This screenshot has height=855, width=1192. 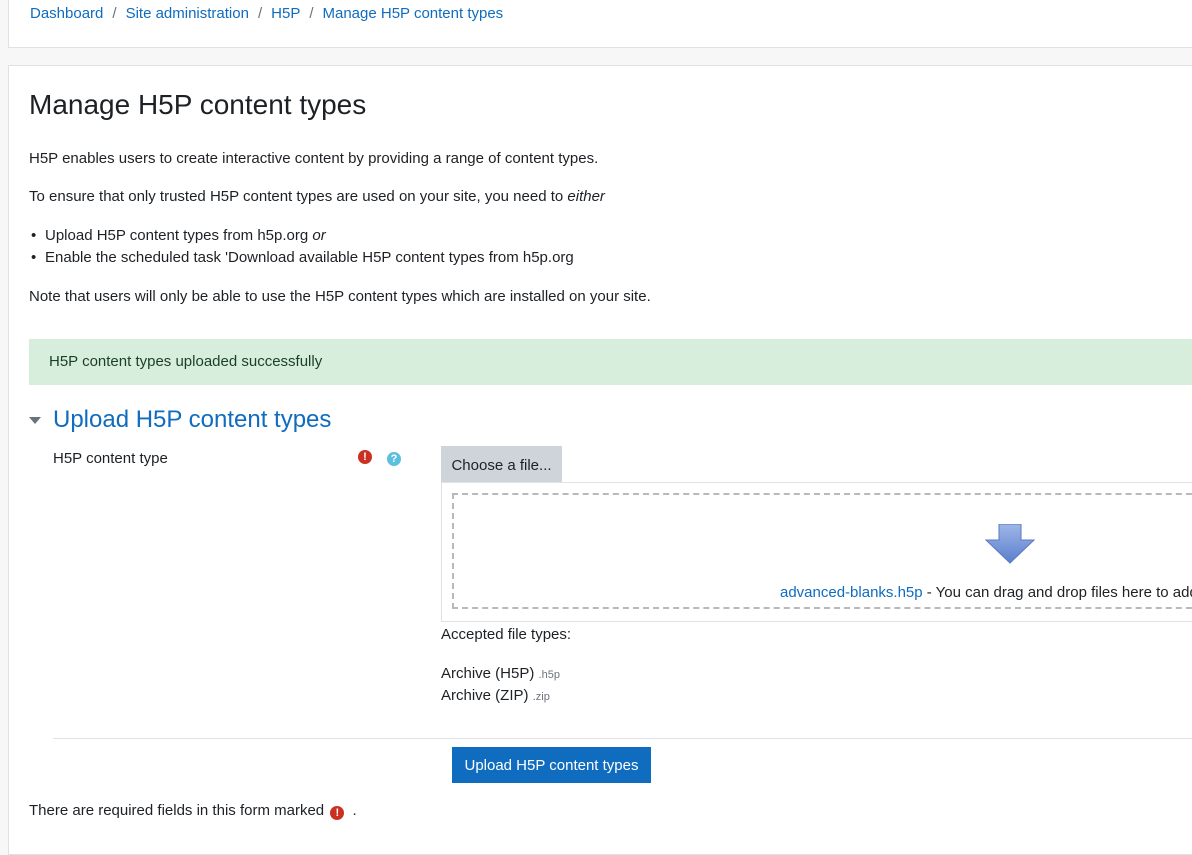 What do you see at coordinates (285, 13) in the screenshot?
I see `breadcrumb-h5p: H5P` at bounding box center [285, 13].